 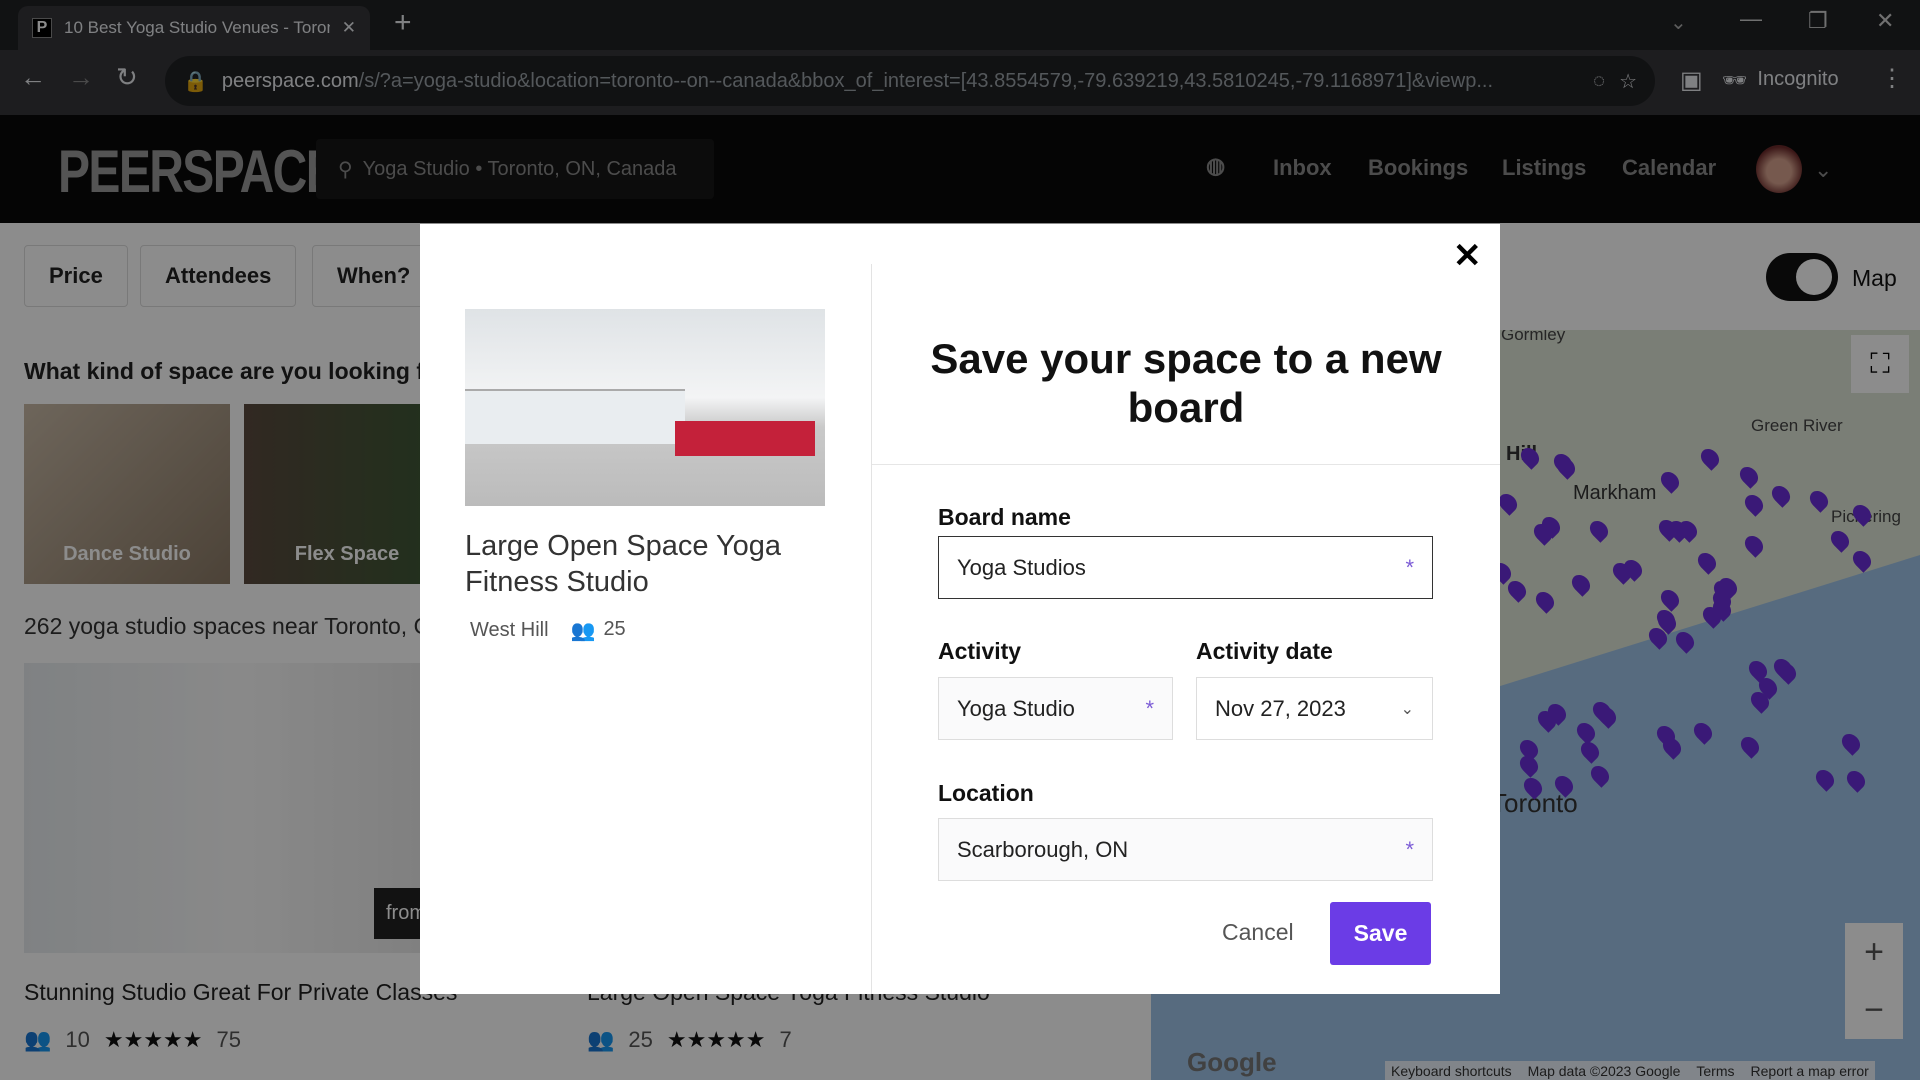 I want to click on board-name-value: Yoga Studios, so click(x=1021, y=567).